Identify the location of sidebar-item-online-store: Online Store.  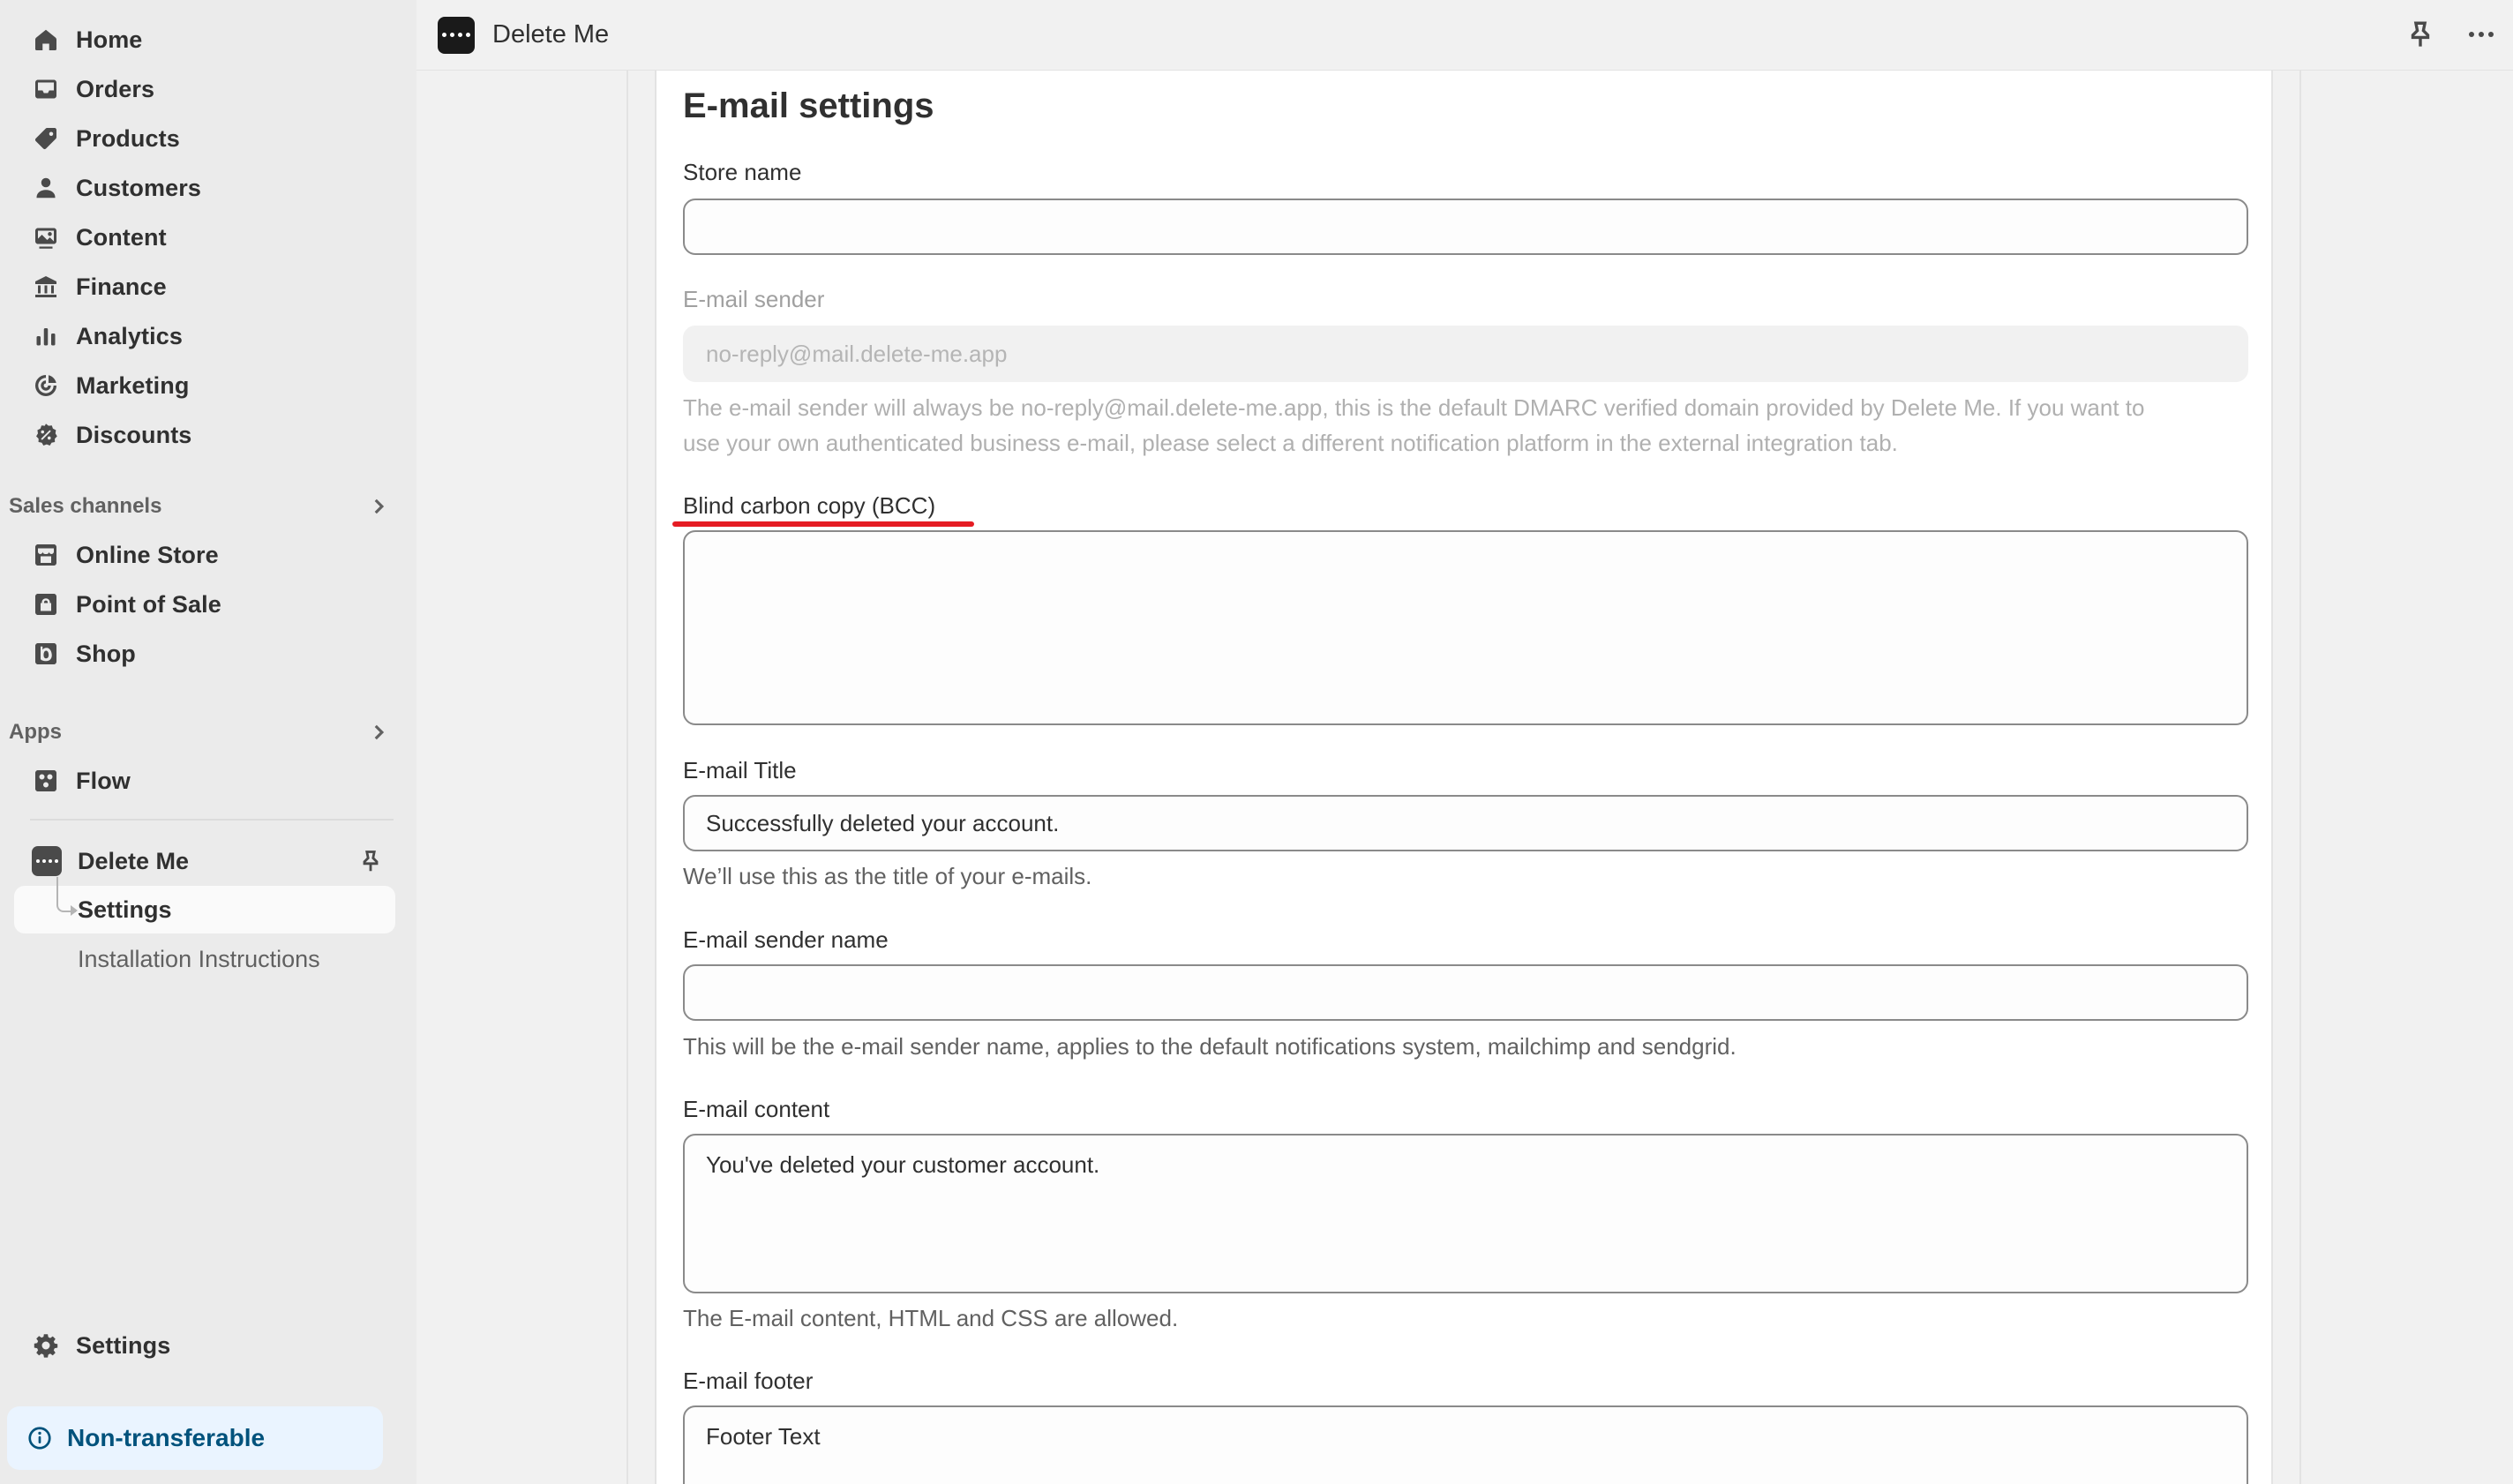
(206, 555).